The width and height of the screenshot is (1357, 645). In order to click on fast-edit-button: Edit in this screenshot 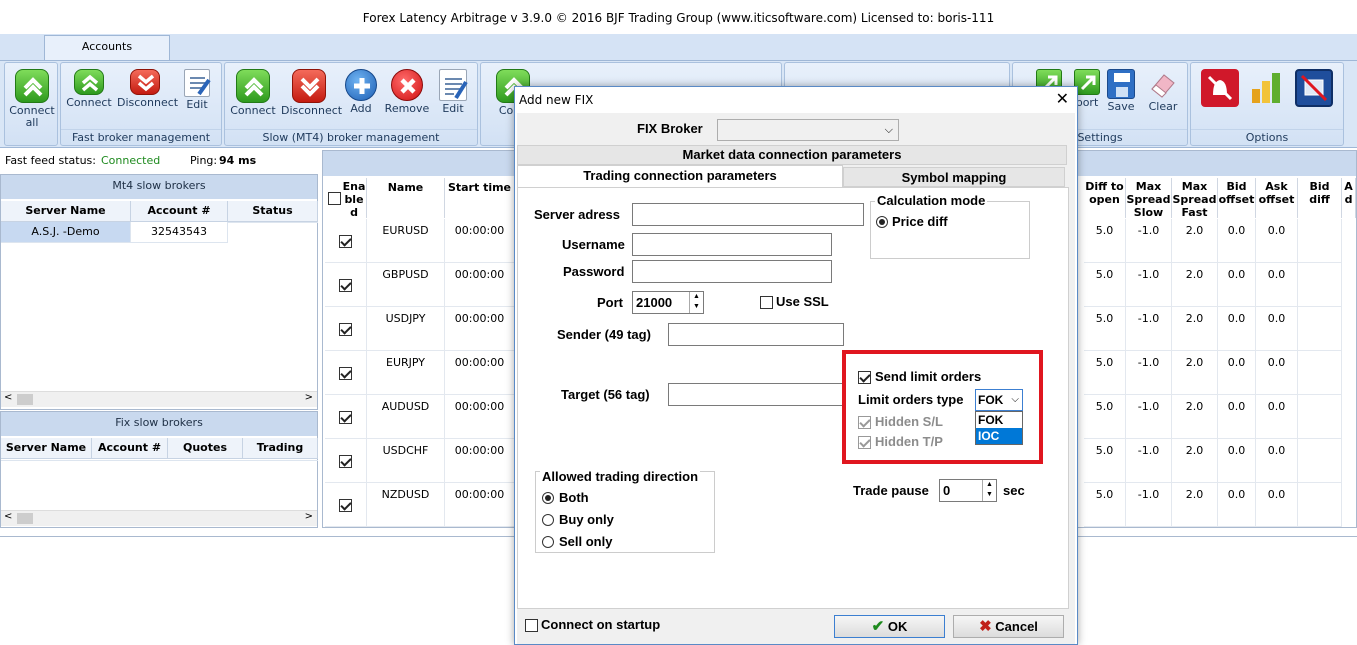, I will do `click(197, 90)`.